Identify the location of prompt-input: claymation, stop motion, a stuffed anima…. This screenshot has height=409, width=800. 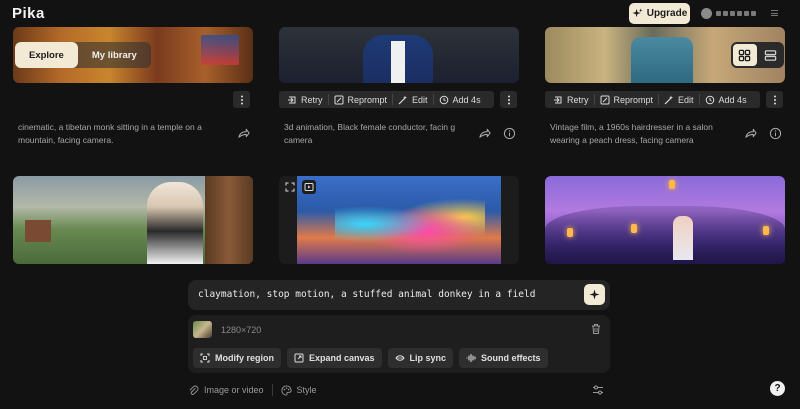
(399, 295).